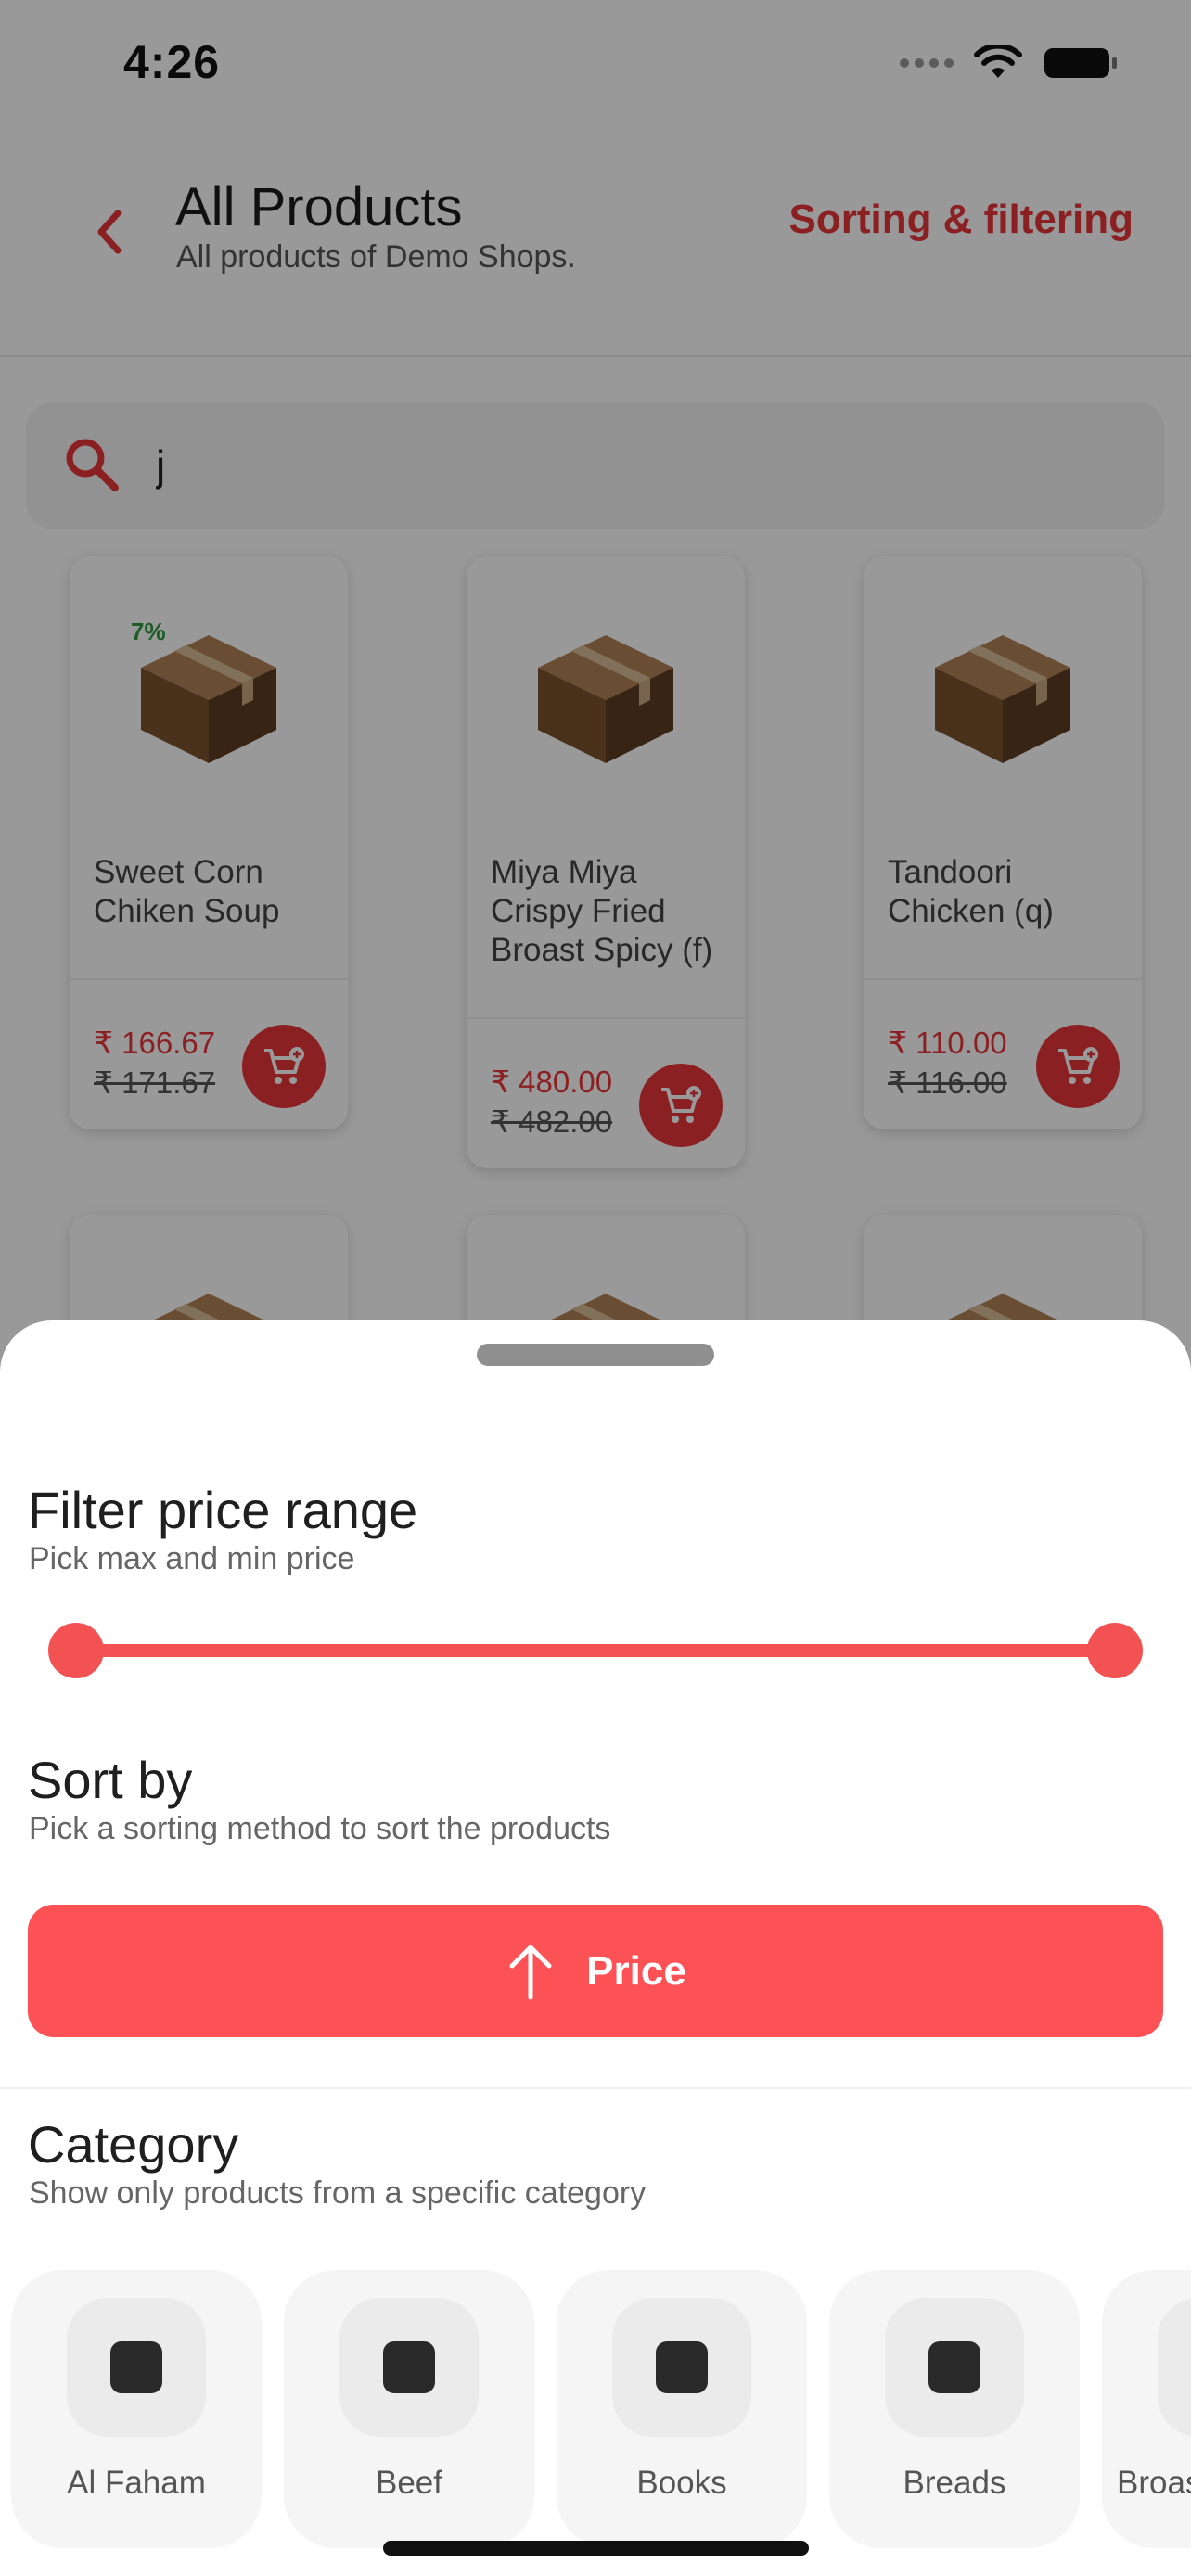 This screenshot has width=1191, height=2576. I want to click on price-range-min-thumb, so click(76, 1651).